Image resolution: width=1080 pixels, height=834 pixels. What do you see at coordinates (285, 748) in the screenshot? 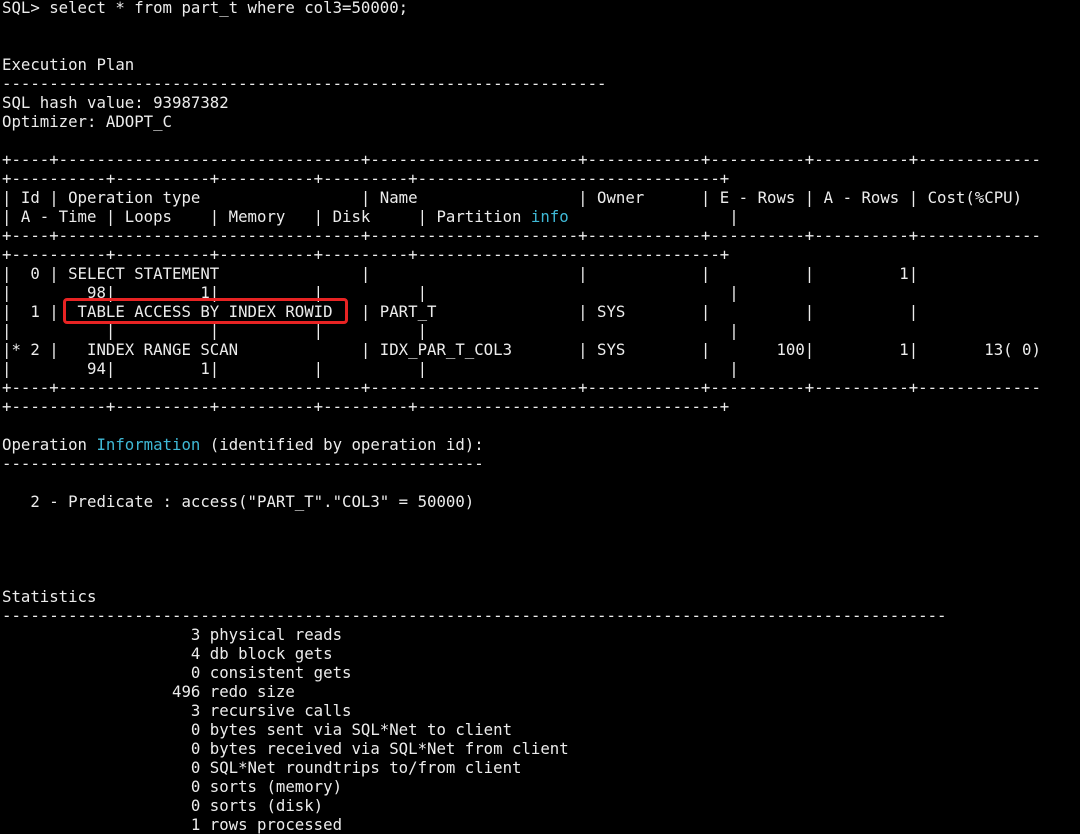
I see `statistics-row: 0 bytes received via SQL*Net from client` at bounding box center [285, 748].